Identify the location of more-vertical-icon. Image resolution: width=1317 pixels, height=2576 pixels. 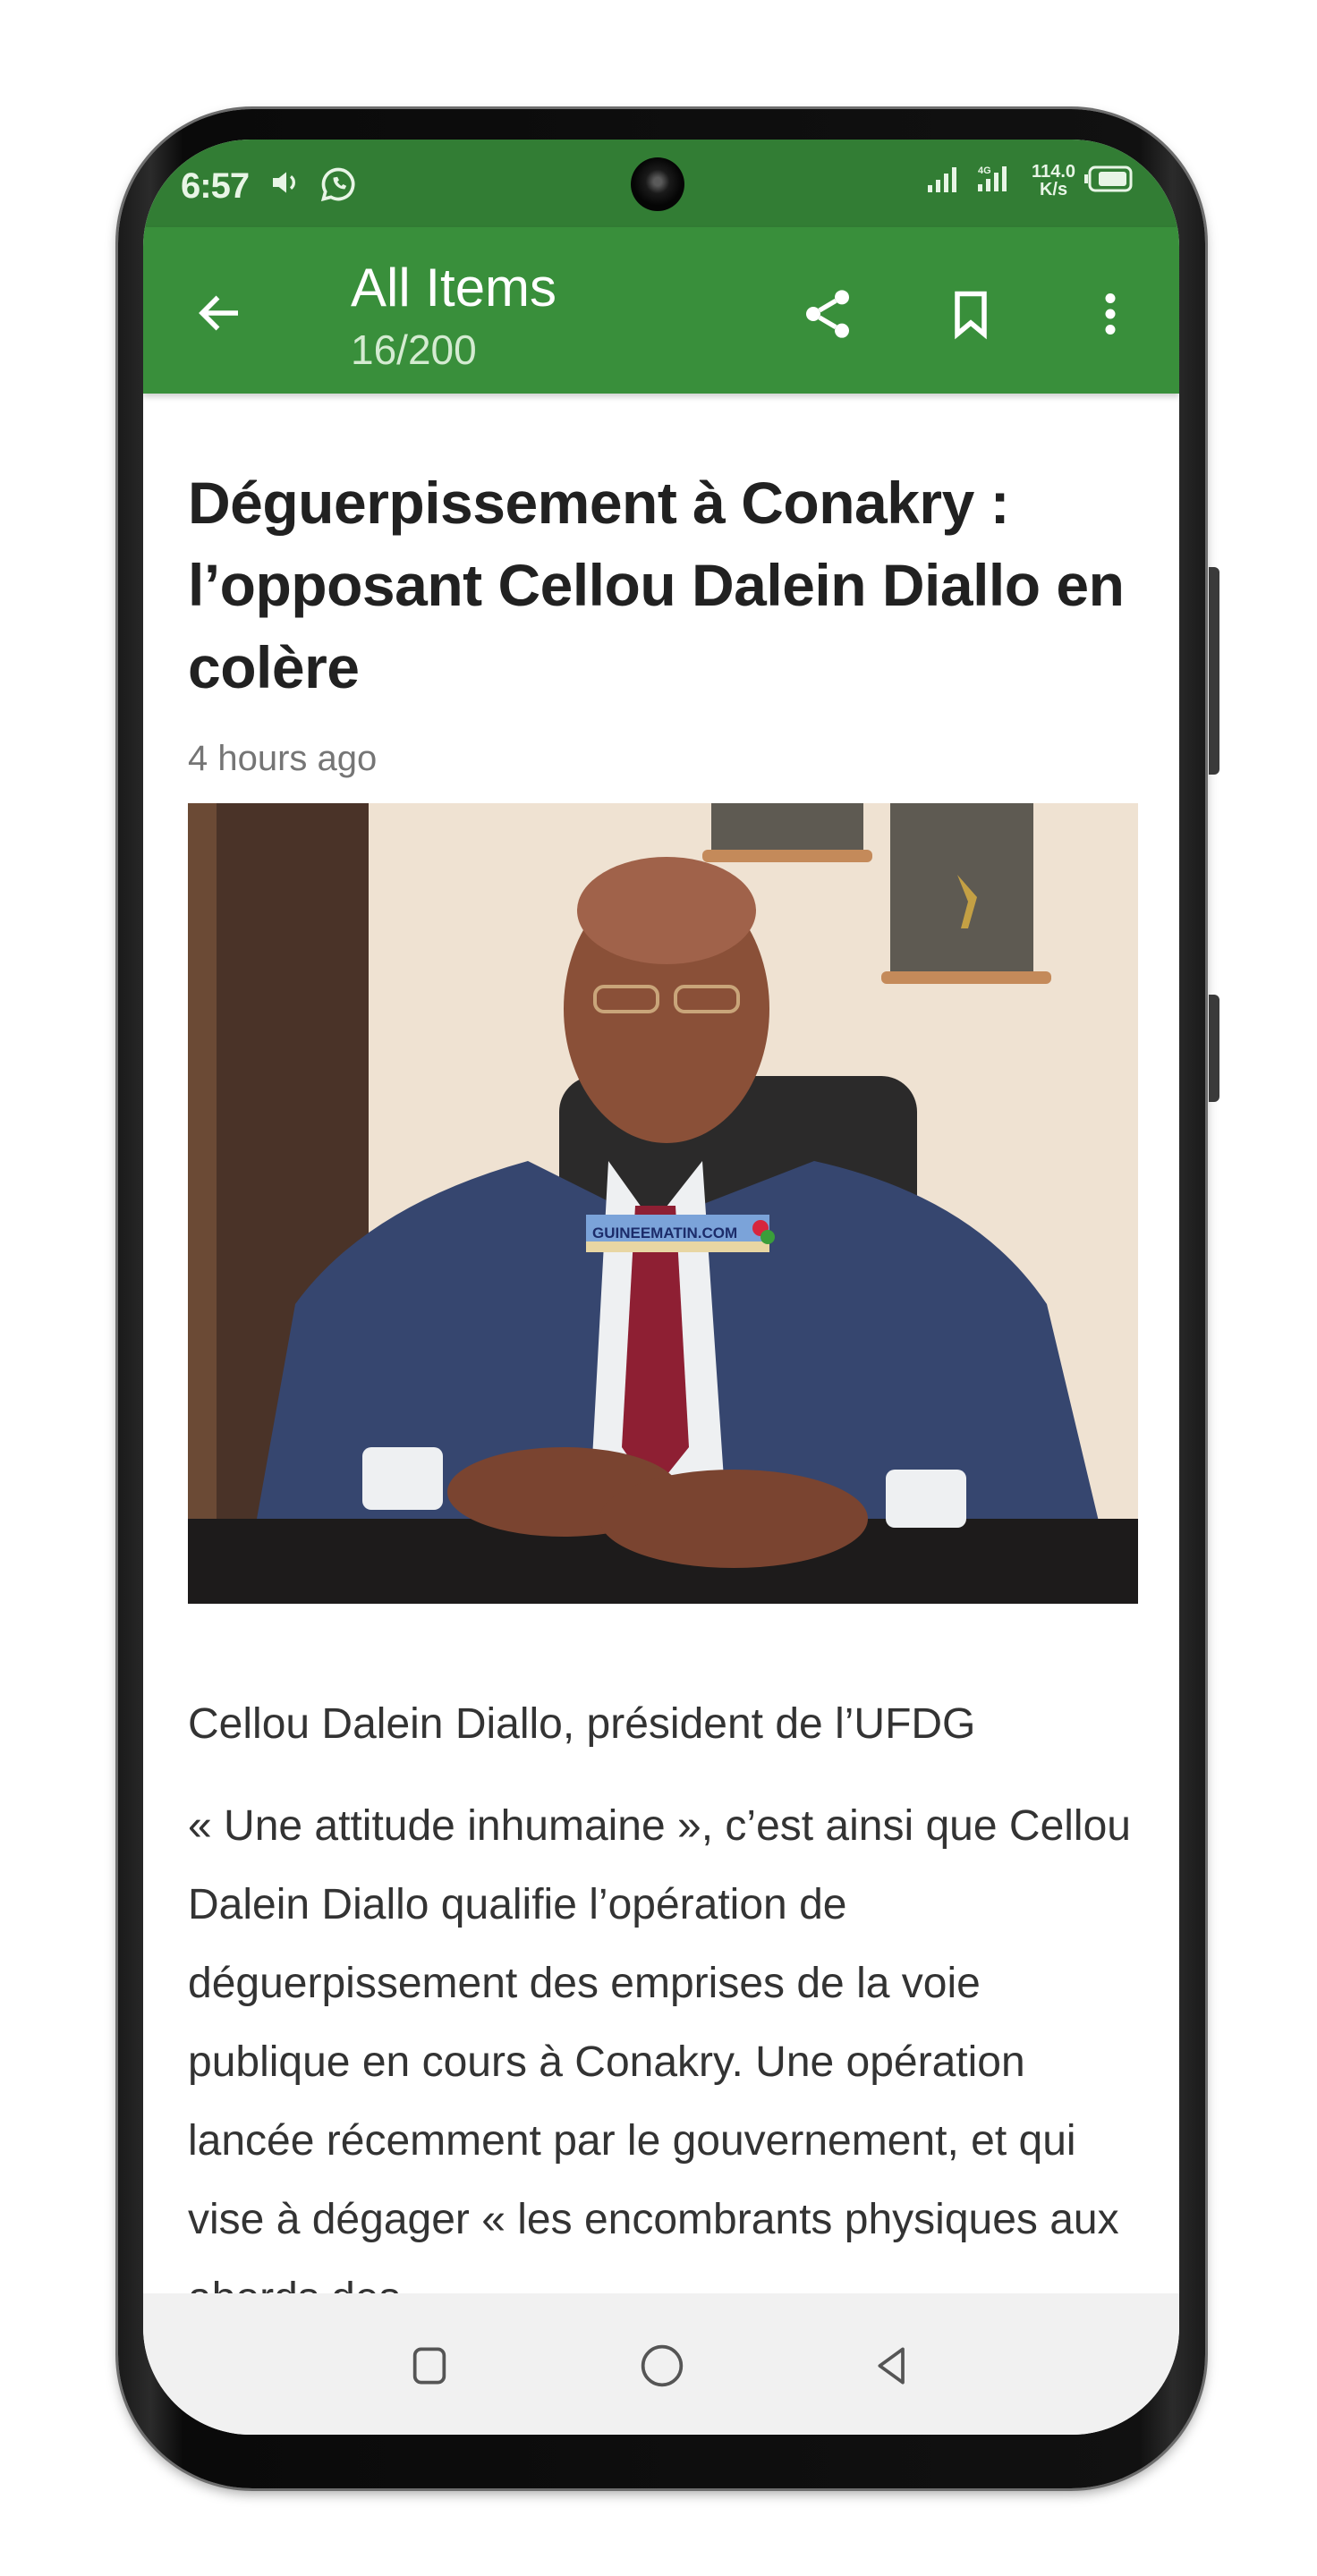
(1111, 314).